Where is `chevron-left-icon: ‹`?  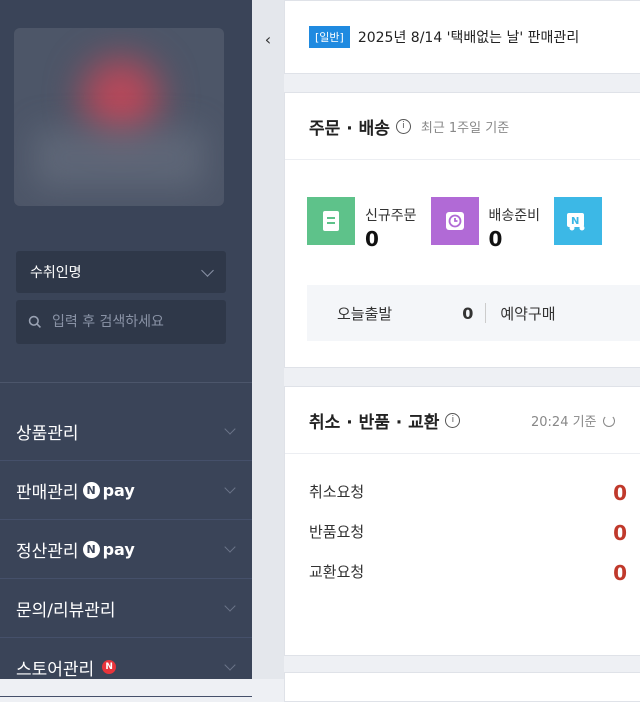
chevron-left-icon: ‹ is located at coordinates (268, 39).